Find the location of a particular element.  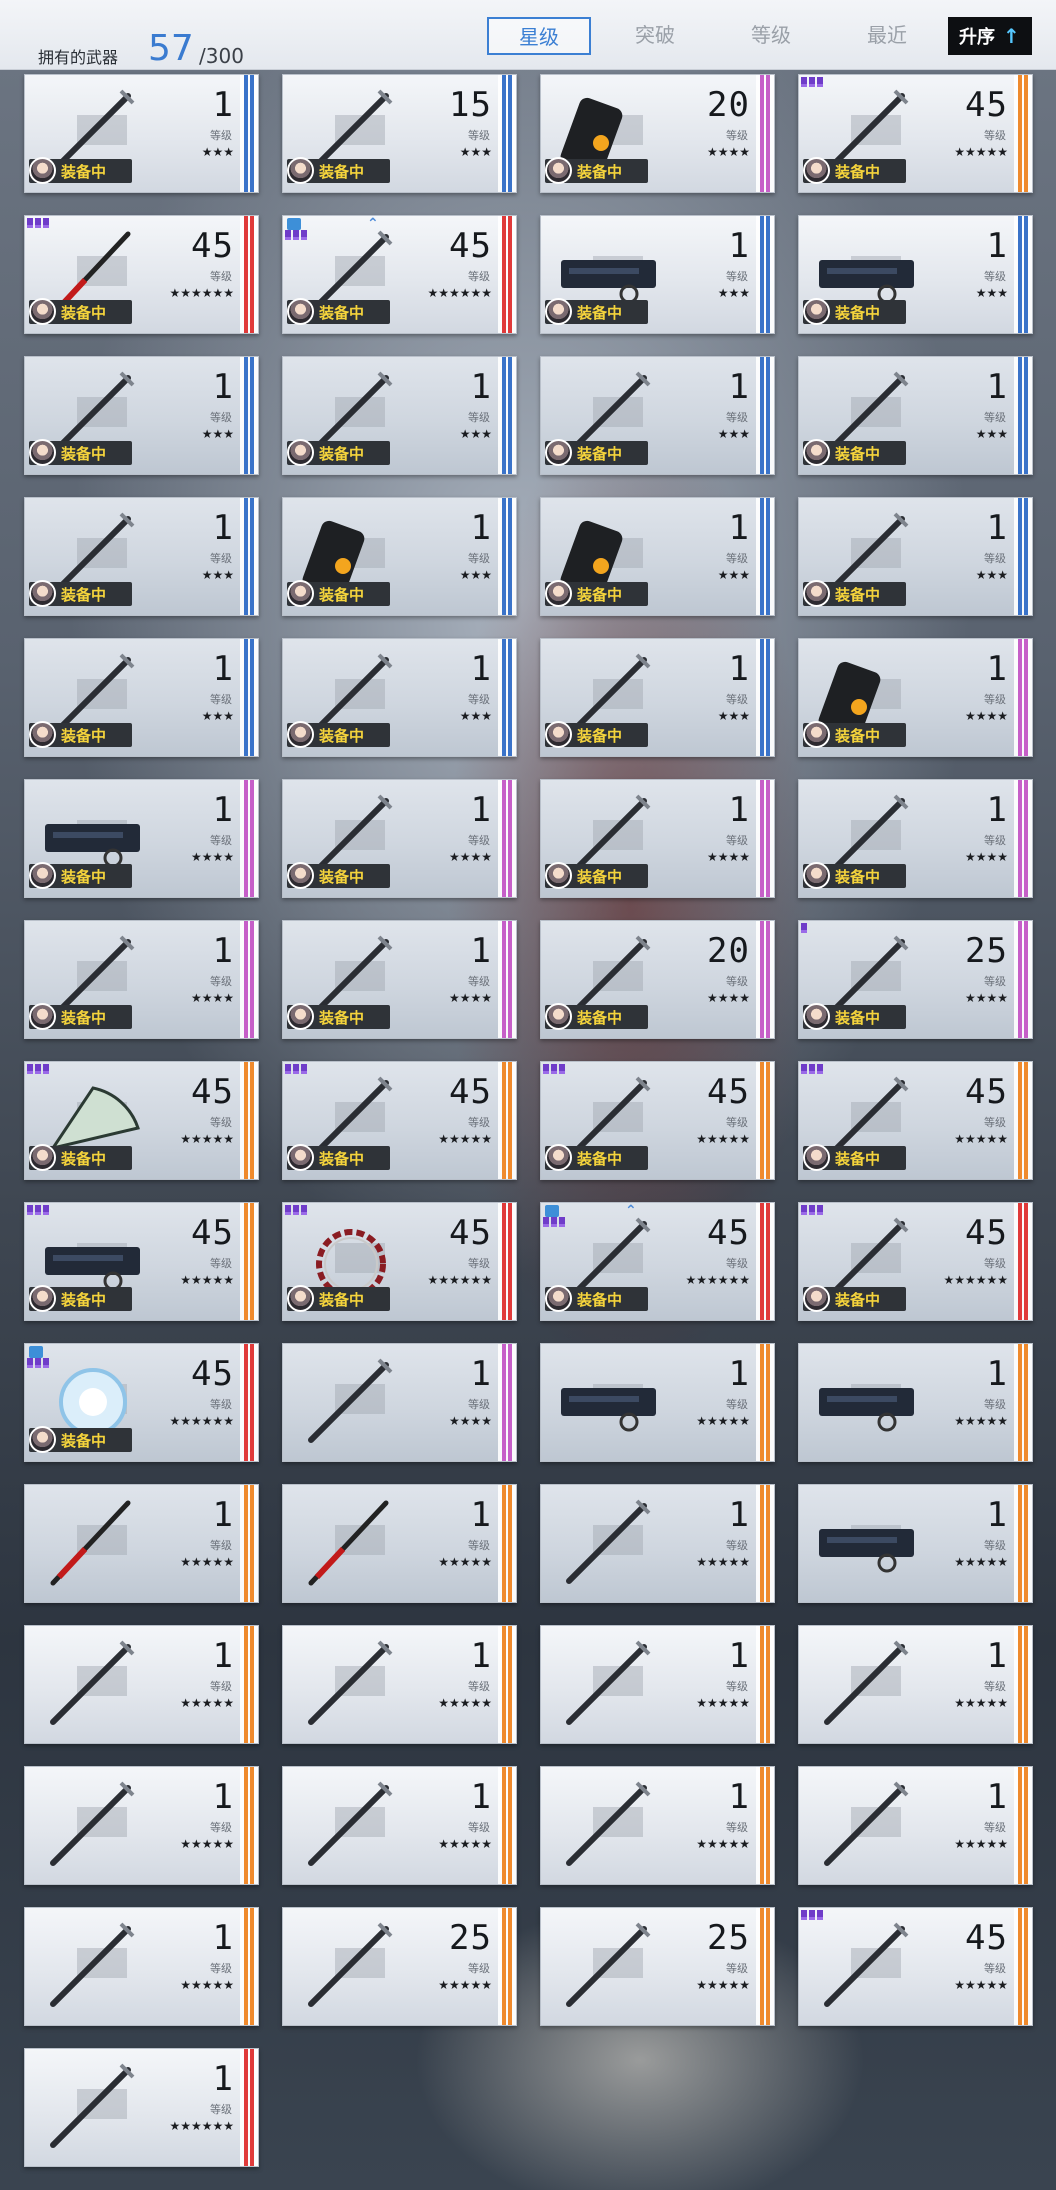

star-rating: ★★★★★ is located at coordinates (723, 1985).